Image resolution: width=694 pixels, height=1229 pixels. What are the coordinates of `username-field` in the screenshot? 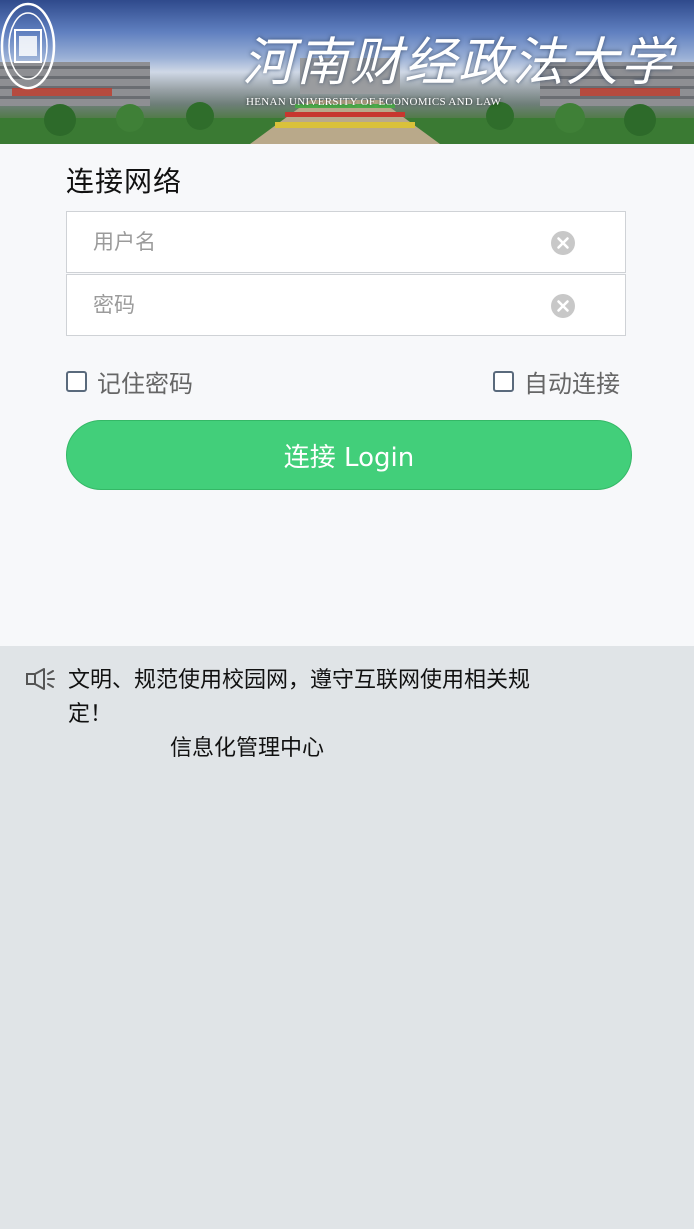 It's located at (346, 242).